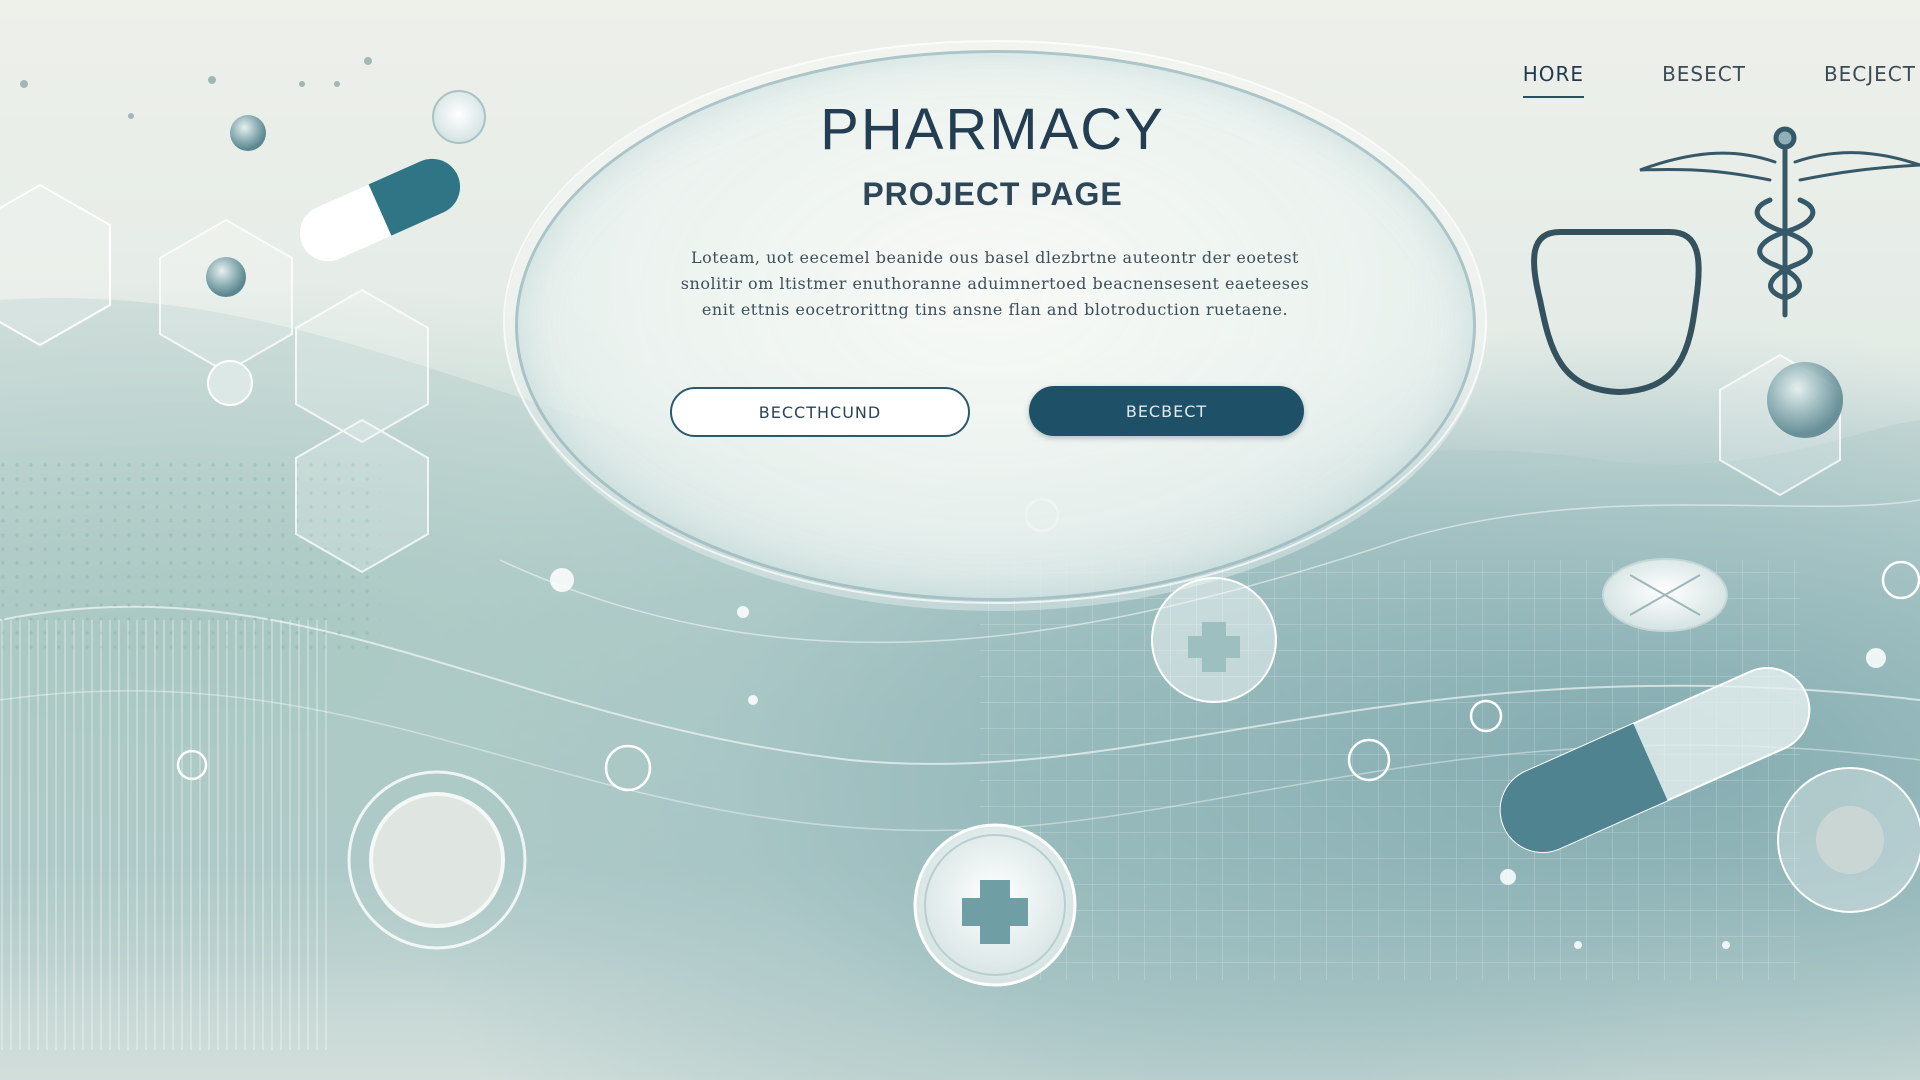 The width and height of the screenshot is (1920, 1080). I want to click on secondary-solid-button: BECBECT, so click(1166, 411).